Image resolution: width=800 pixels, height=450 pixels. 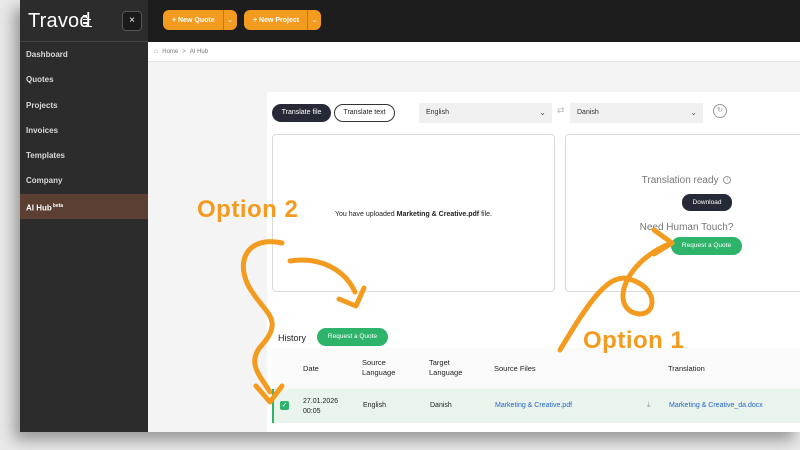 I want to click on upload-message-suffix: file., so click(x=485, y=214).